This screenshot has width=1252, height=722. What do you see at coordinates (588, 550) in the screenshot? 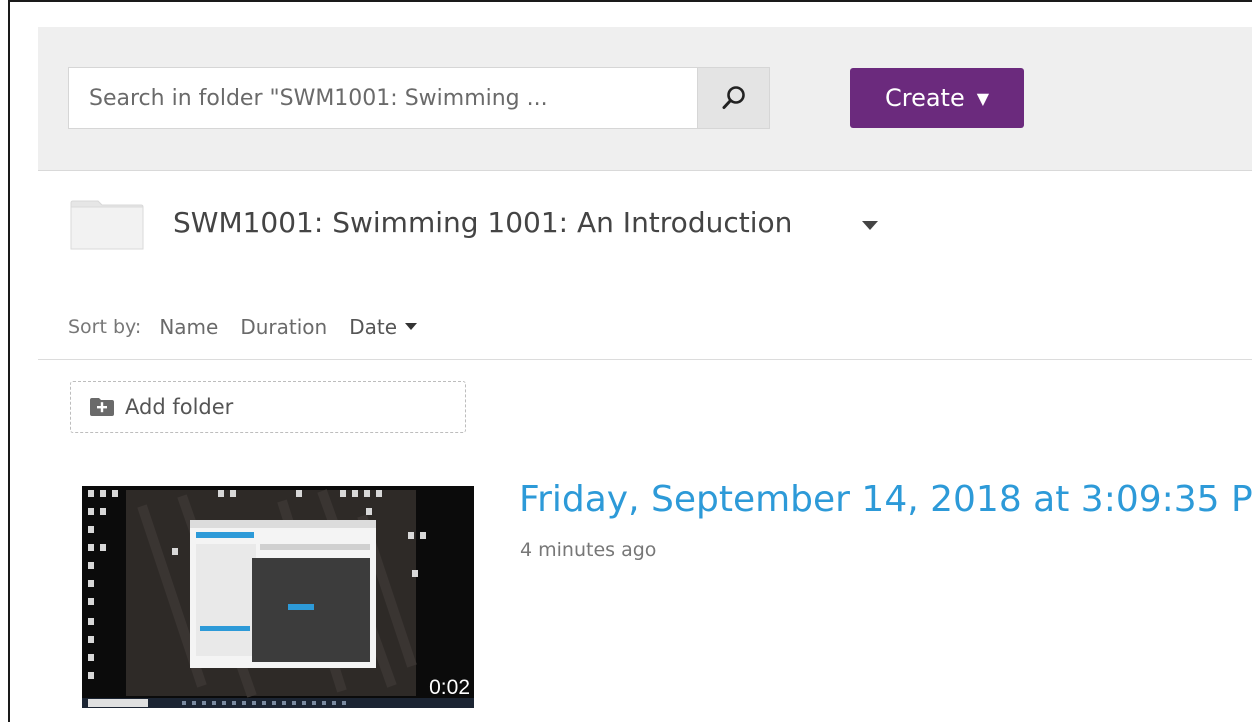
I see `session-age: 4 minutes ago` at bounding box center [588, 550].